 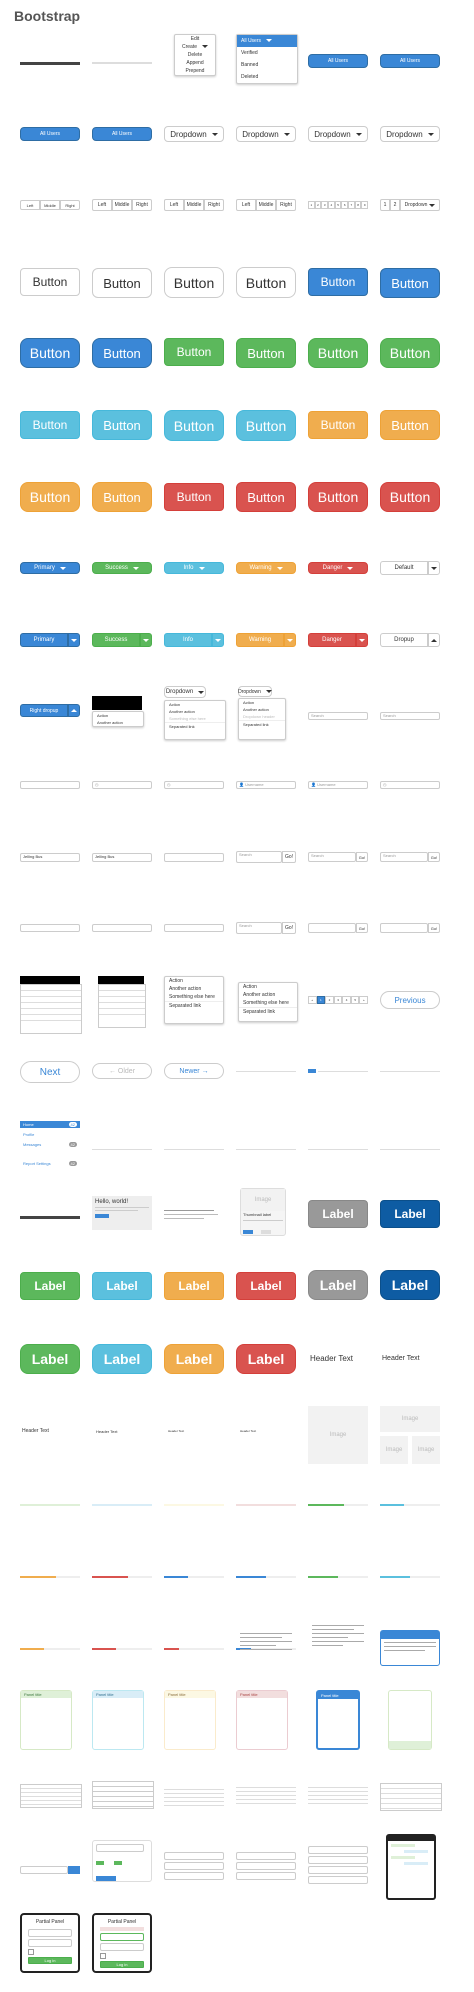 What do you see at coordinates (338, 716) in the screenshot?
I see `text-input: Search` at bounding box center [338, 716].